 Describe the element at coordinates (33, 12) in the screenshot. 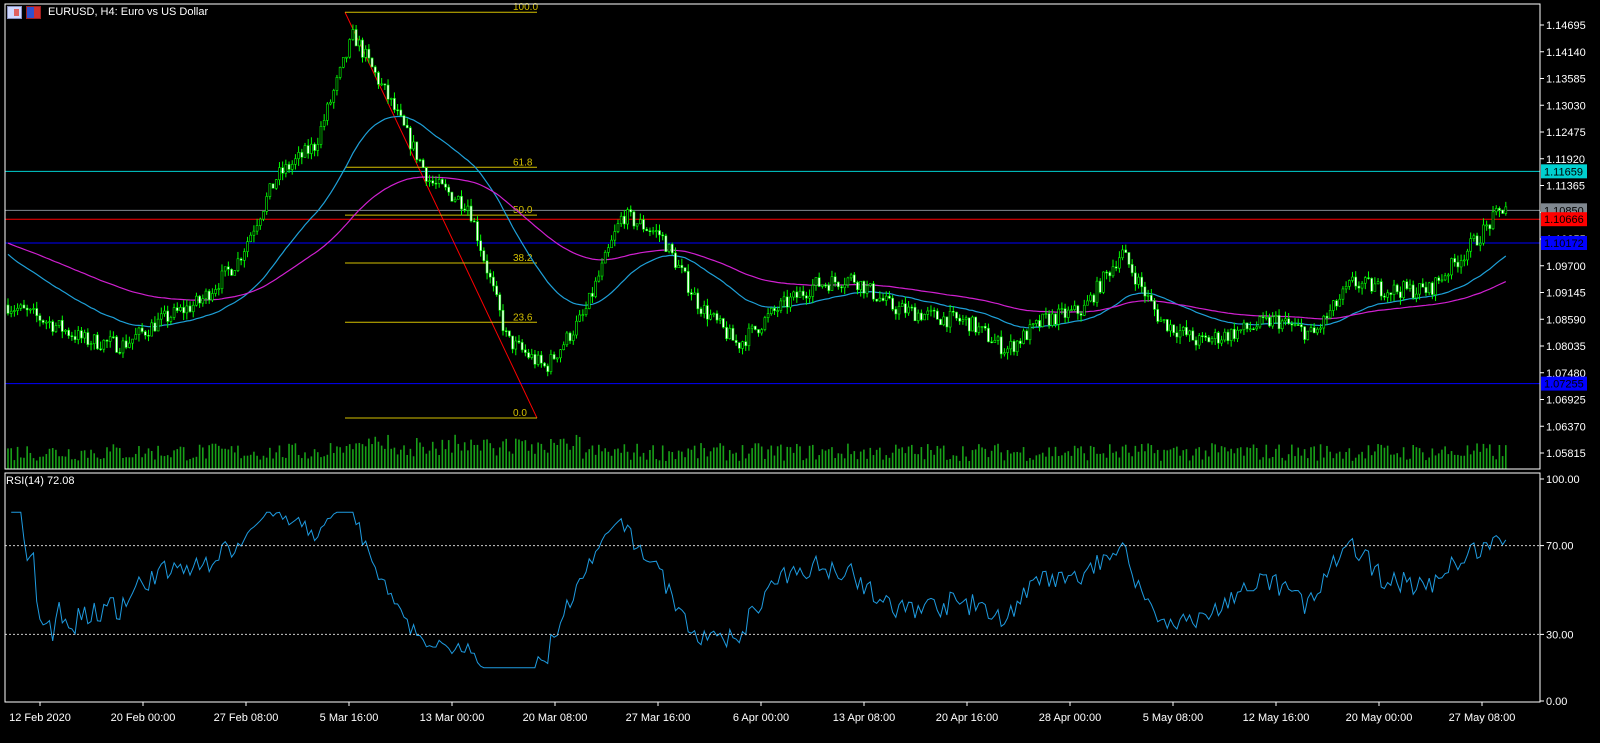

I see `save-icon` at that location.